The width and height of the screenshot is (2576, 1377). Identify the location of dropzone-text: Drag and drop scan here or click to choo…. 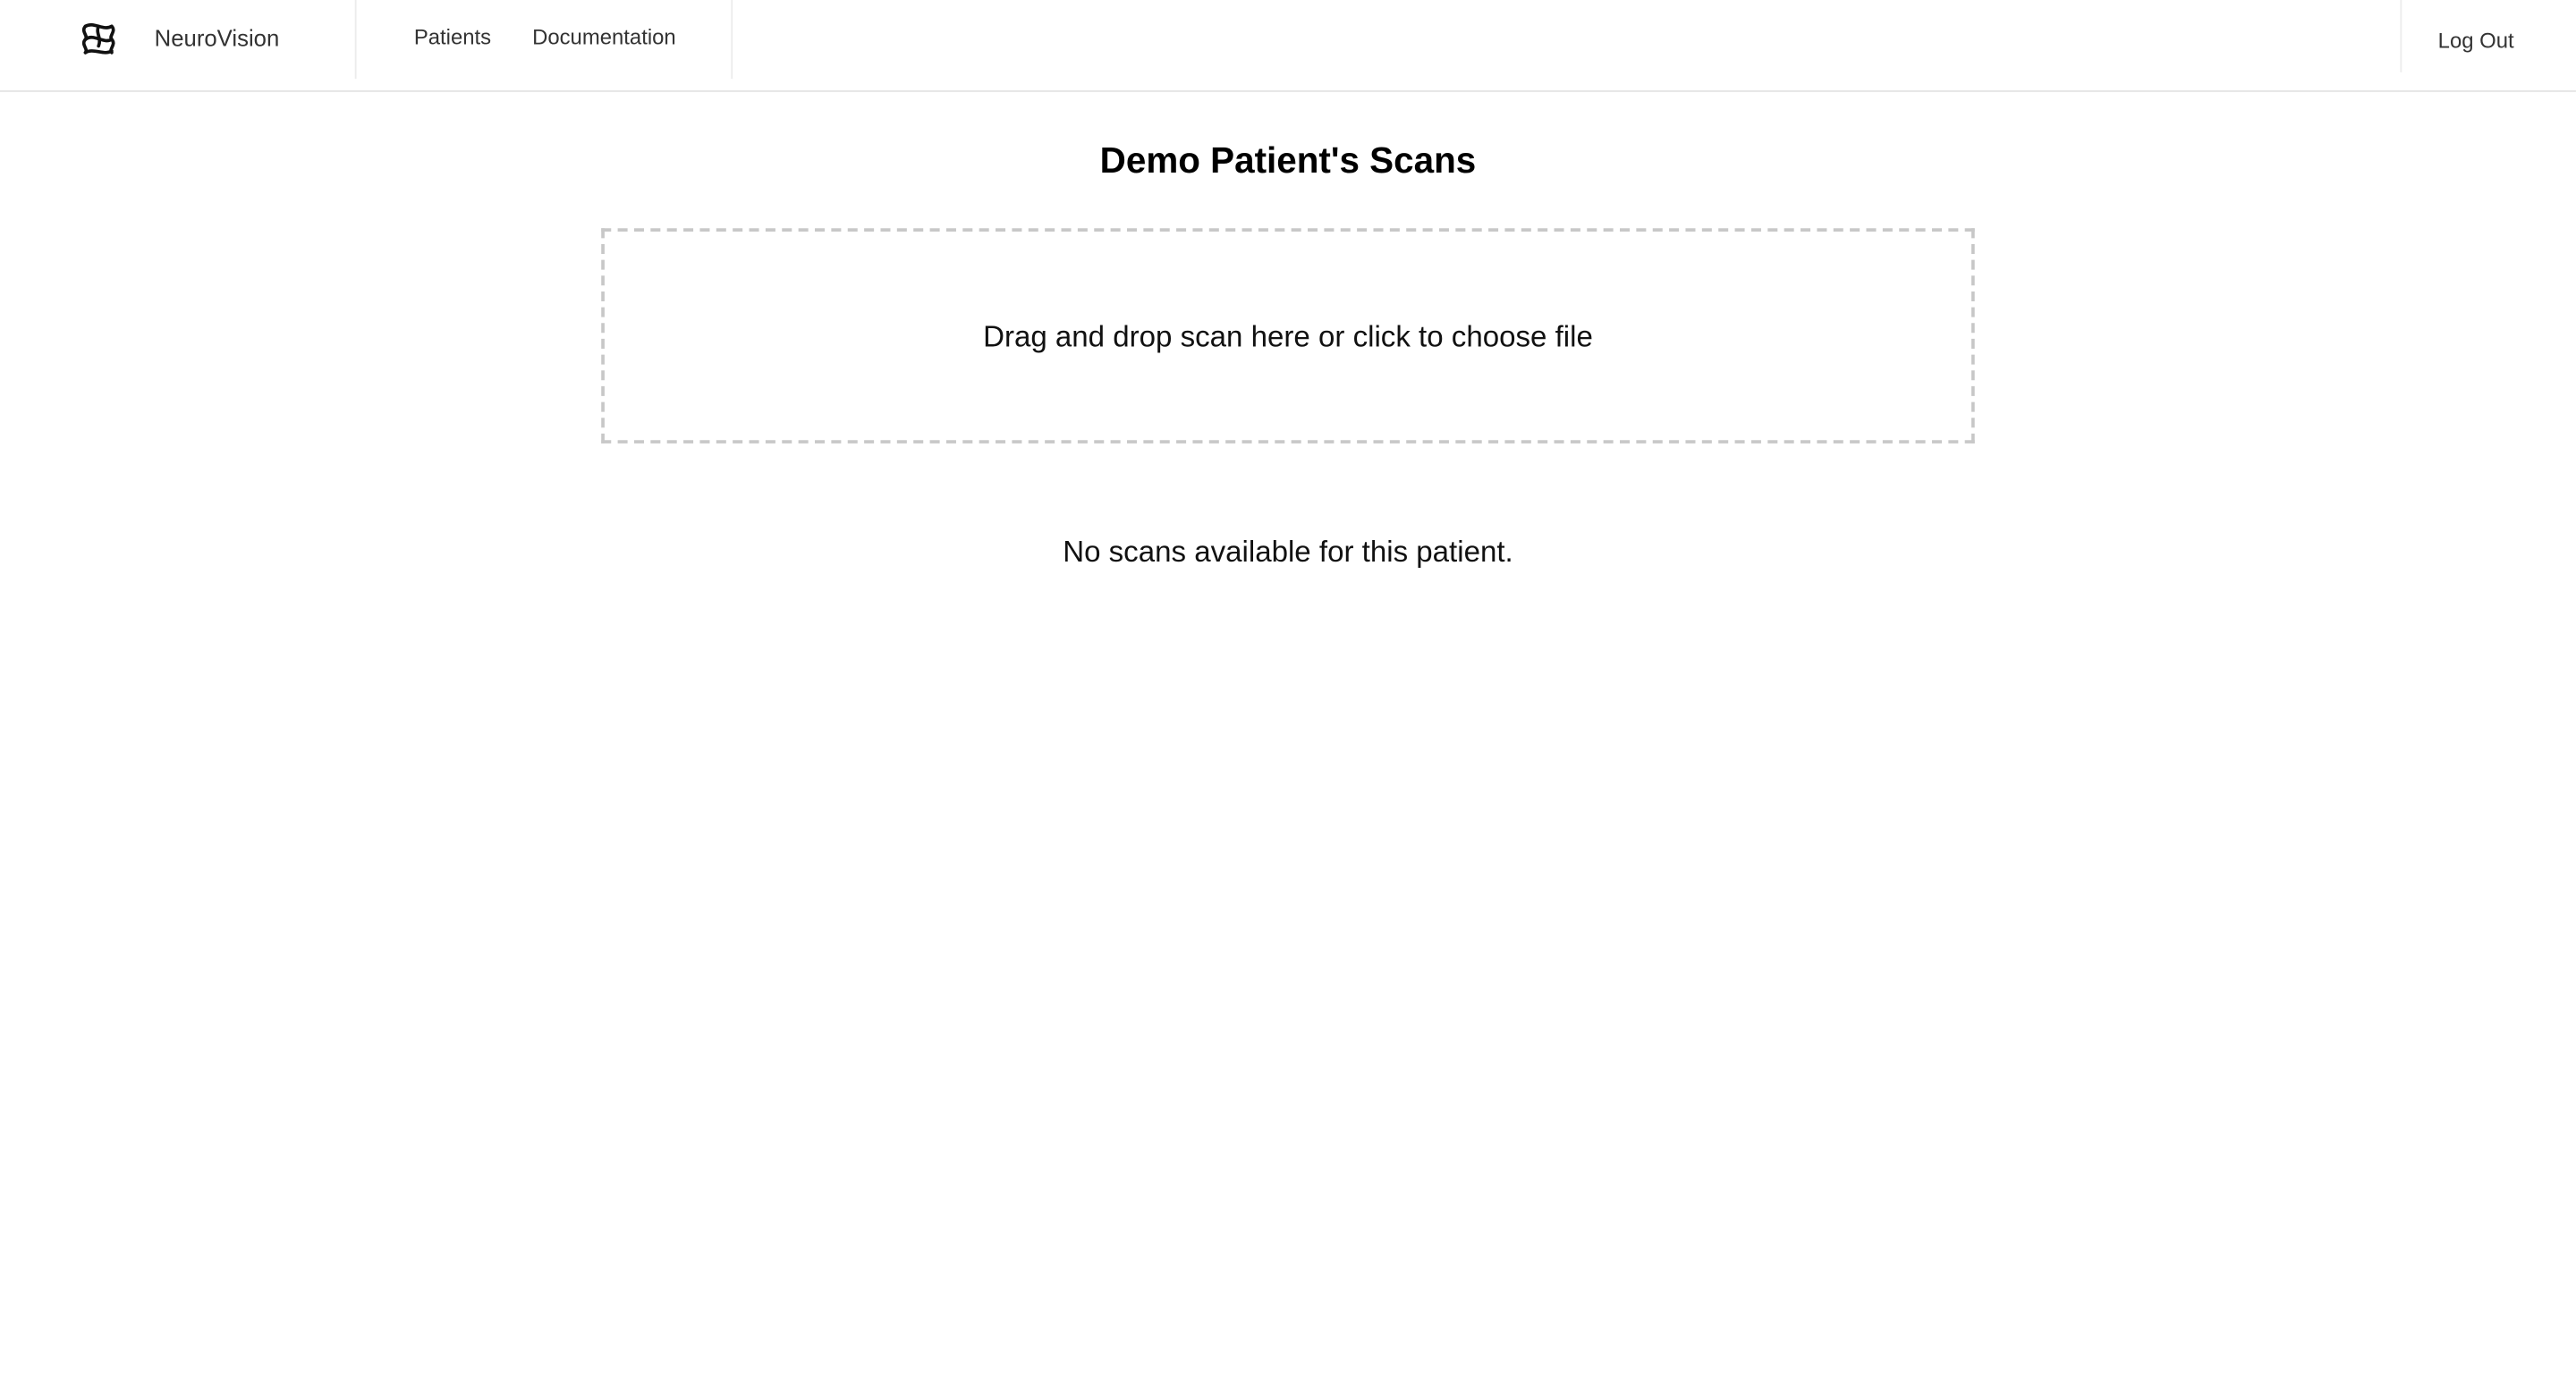
(1288, 335).